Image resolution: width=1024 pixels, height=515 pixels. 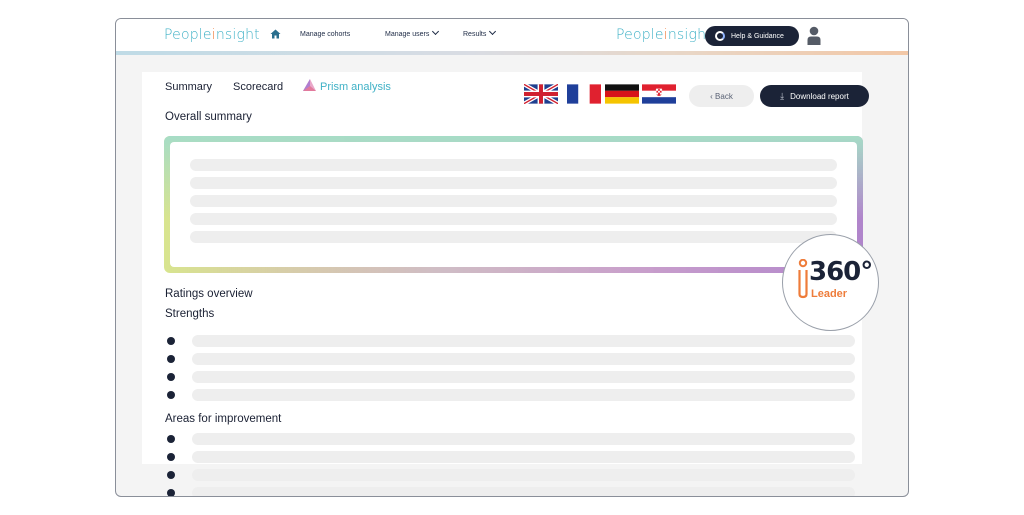 What do you see at coordinates (541, 94) in the screenshot?
I see `flag-uk-icon` at bounding box center [541, 94].